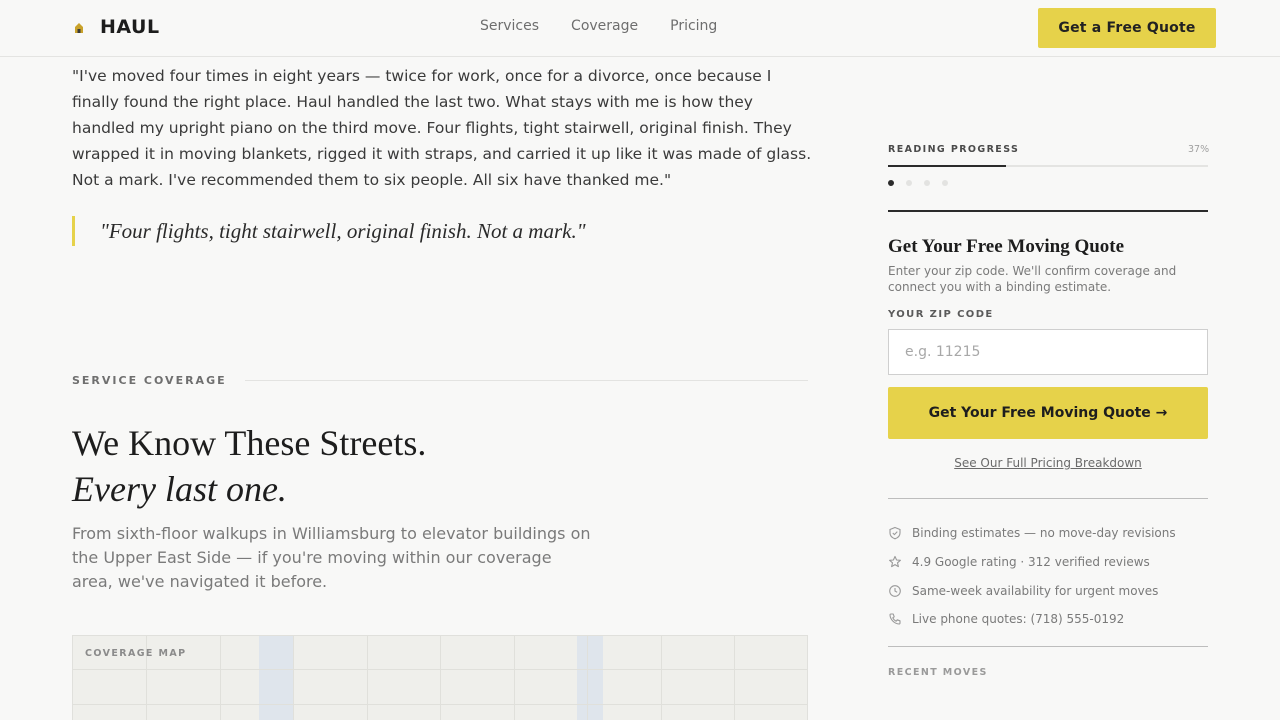 This screenshot has width=1280, height=720. I want to click on map-label: COVERAGE MAP, so click(136, 653).